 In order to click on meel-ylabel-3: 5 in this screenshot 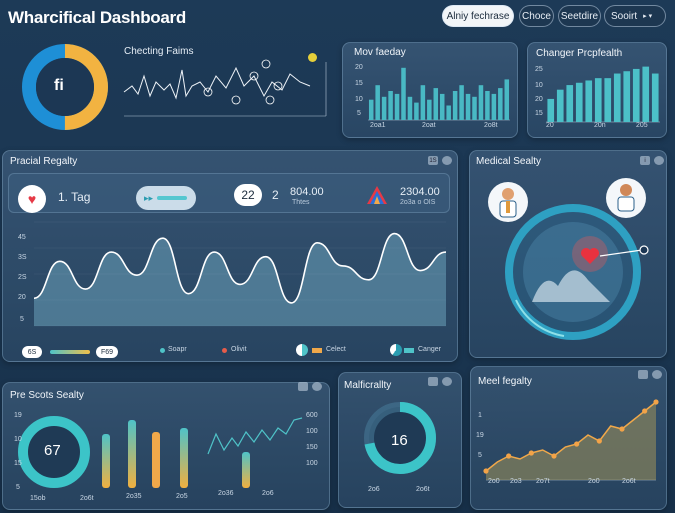, I will do `click(480, 455)`.